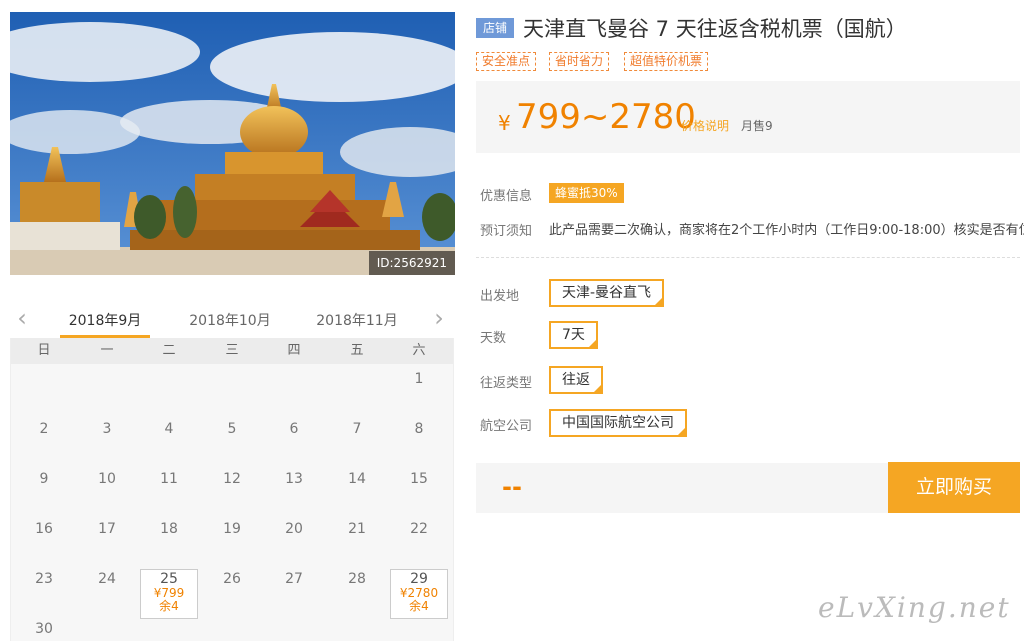 Image resolution: width=1024 pixels, height=641 pixels. Describe the element at coordinates (169, 429) in the screenshot. I see `day-number: 4` at that location.